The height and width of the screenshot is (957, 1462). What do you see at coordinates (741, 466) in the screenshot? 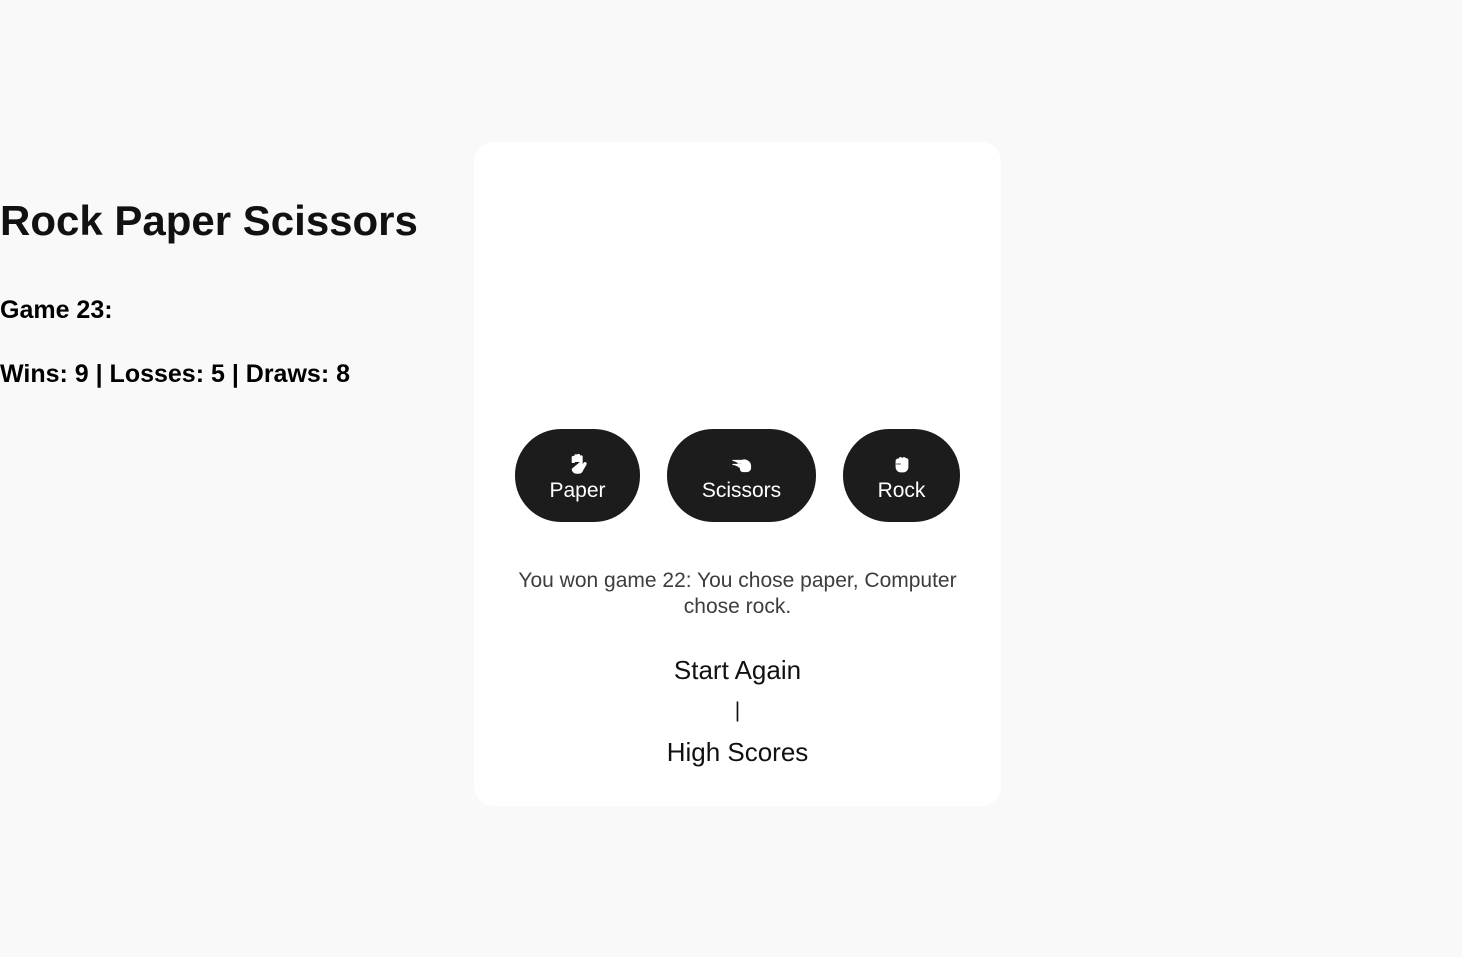
I see `scissors-hand-icon` at bounding box center [741, 466].